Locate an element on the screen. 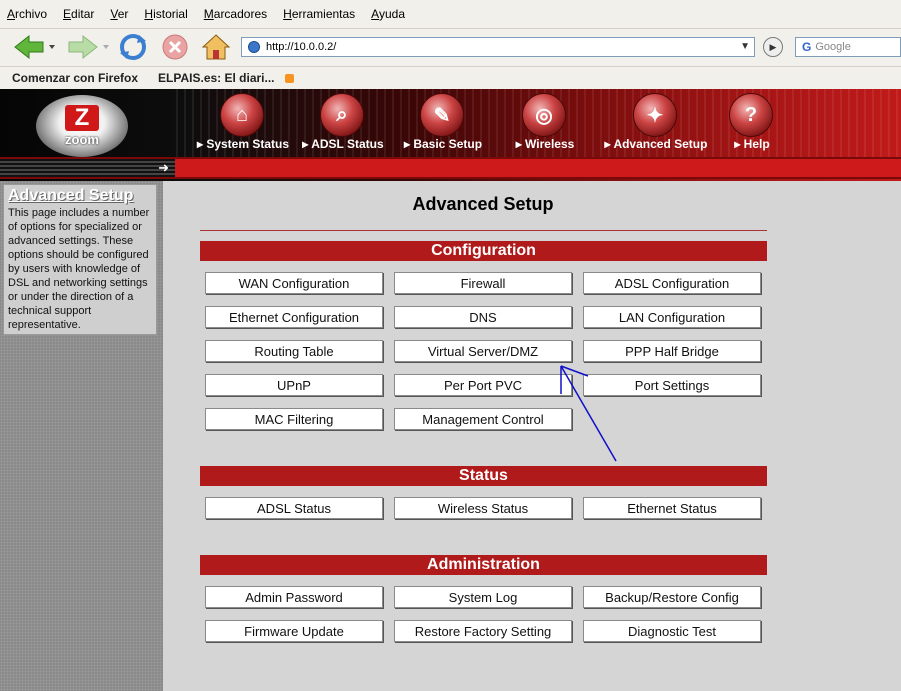 The image size is (901, 691). ethernet-configuration-button: Ethernet Configuration is located at coordinates (294, 317).